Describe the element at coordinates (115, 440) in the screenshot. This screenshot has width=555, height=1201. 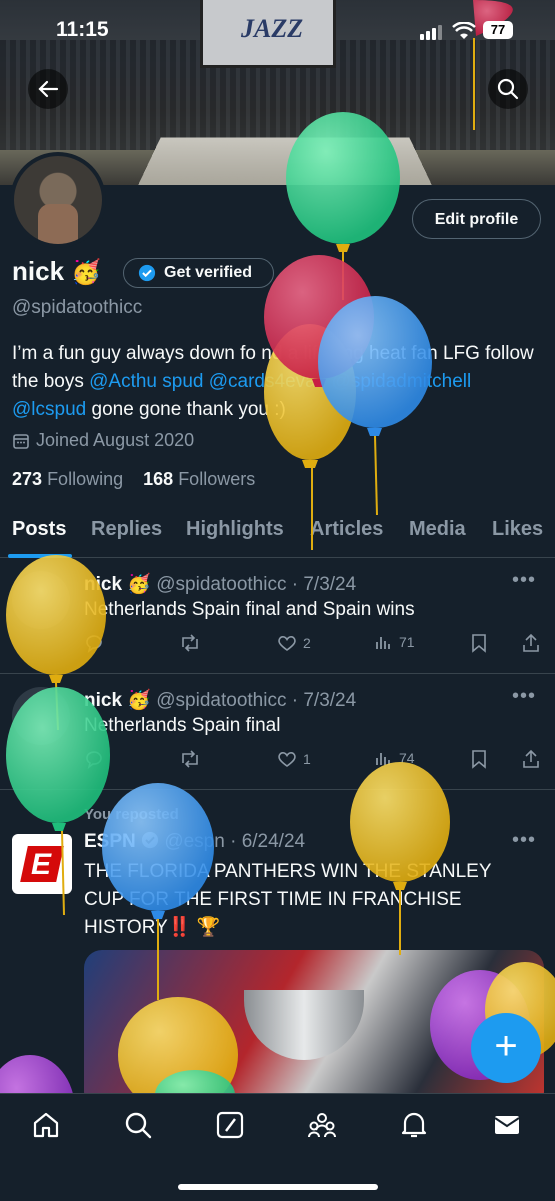
I see `joined-text: Joined August 2020` at that location.